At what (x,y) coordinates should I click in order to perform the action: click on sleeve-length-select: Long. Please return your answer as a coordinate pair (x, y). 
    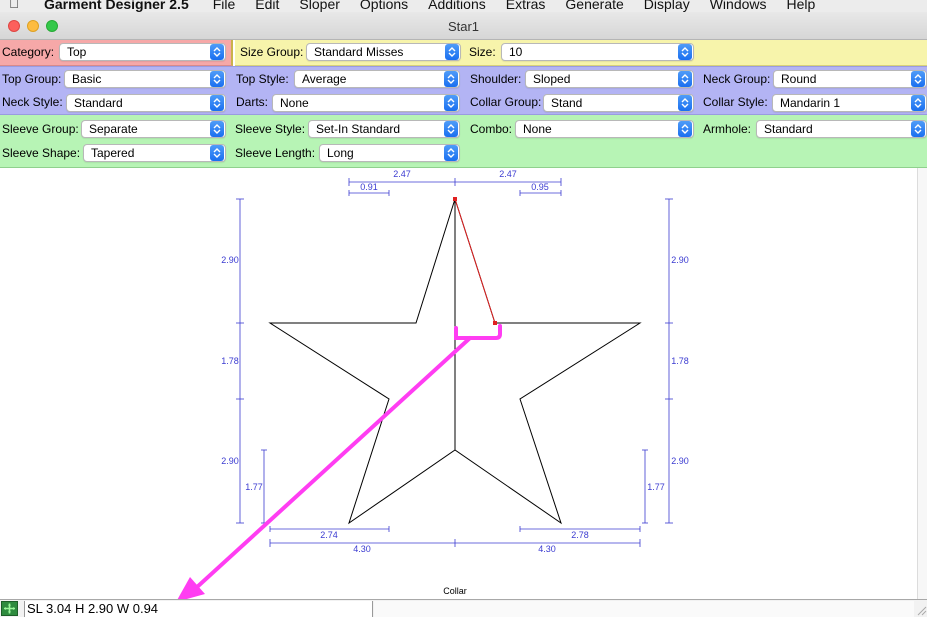
    Looking at the image, I should click on (389, 153).